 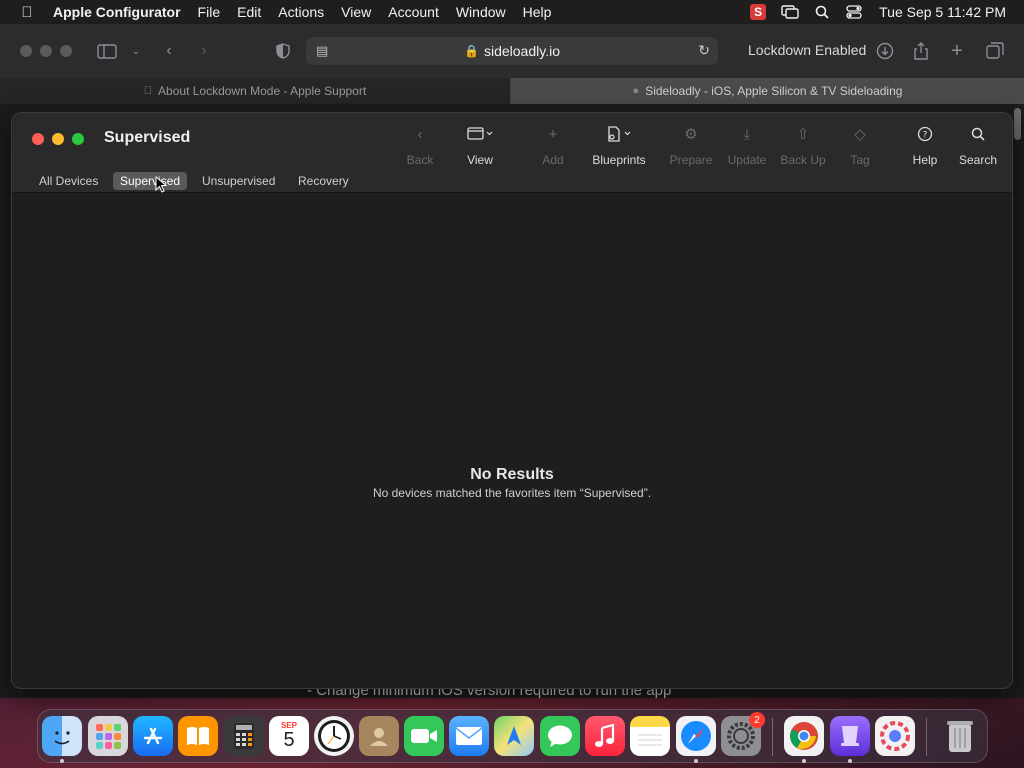 I want to click on menu-view: View, so click(x=356, y=12).